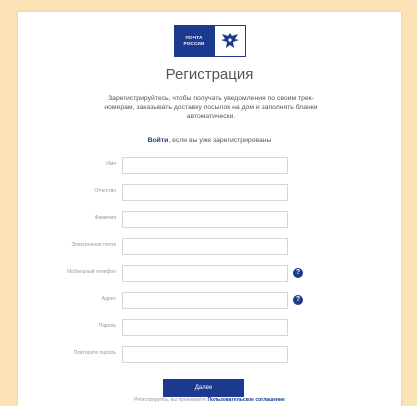 This screenshot has width=417, height=406. What do you see at coordinates (171, 400) in the screenshot?
I see `terms-text: Регистрируясь, вы принимаете` at bounding box center [171, 400].